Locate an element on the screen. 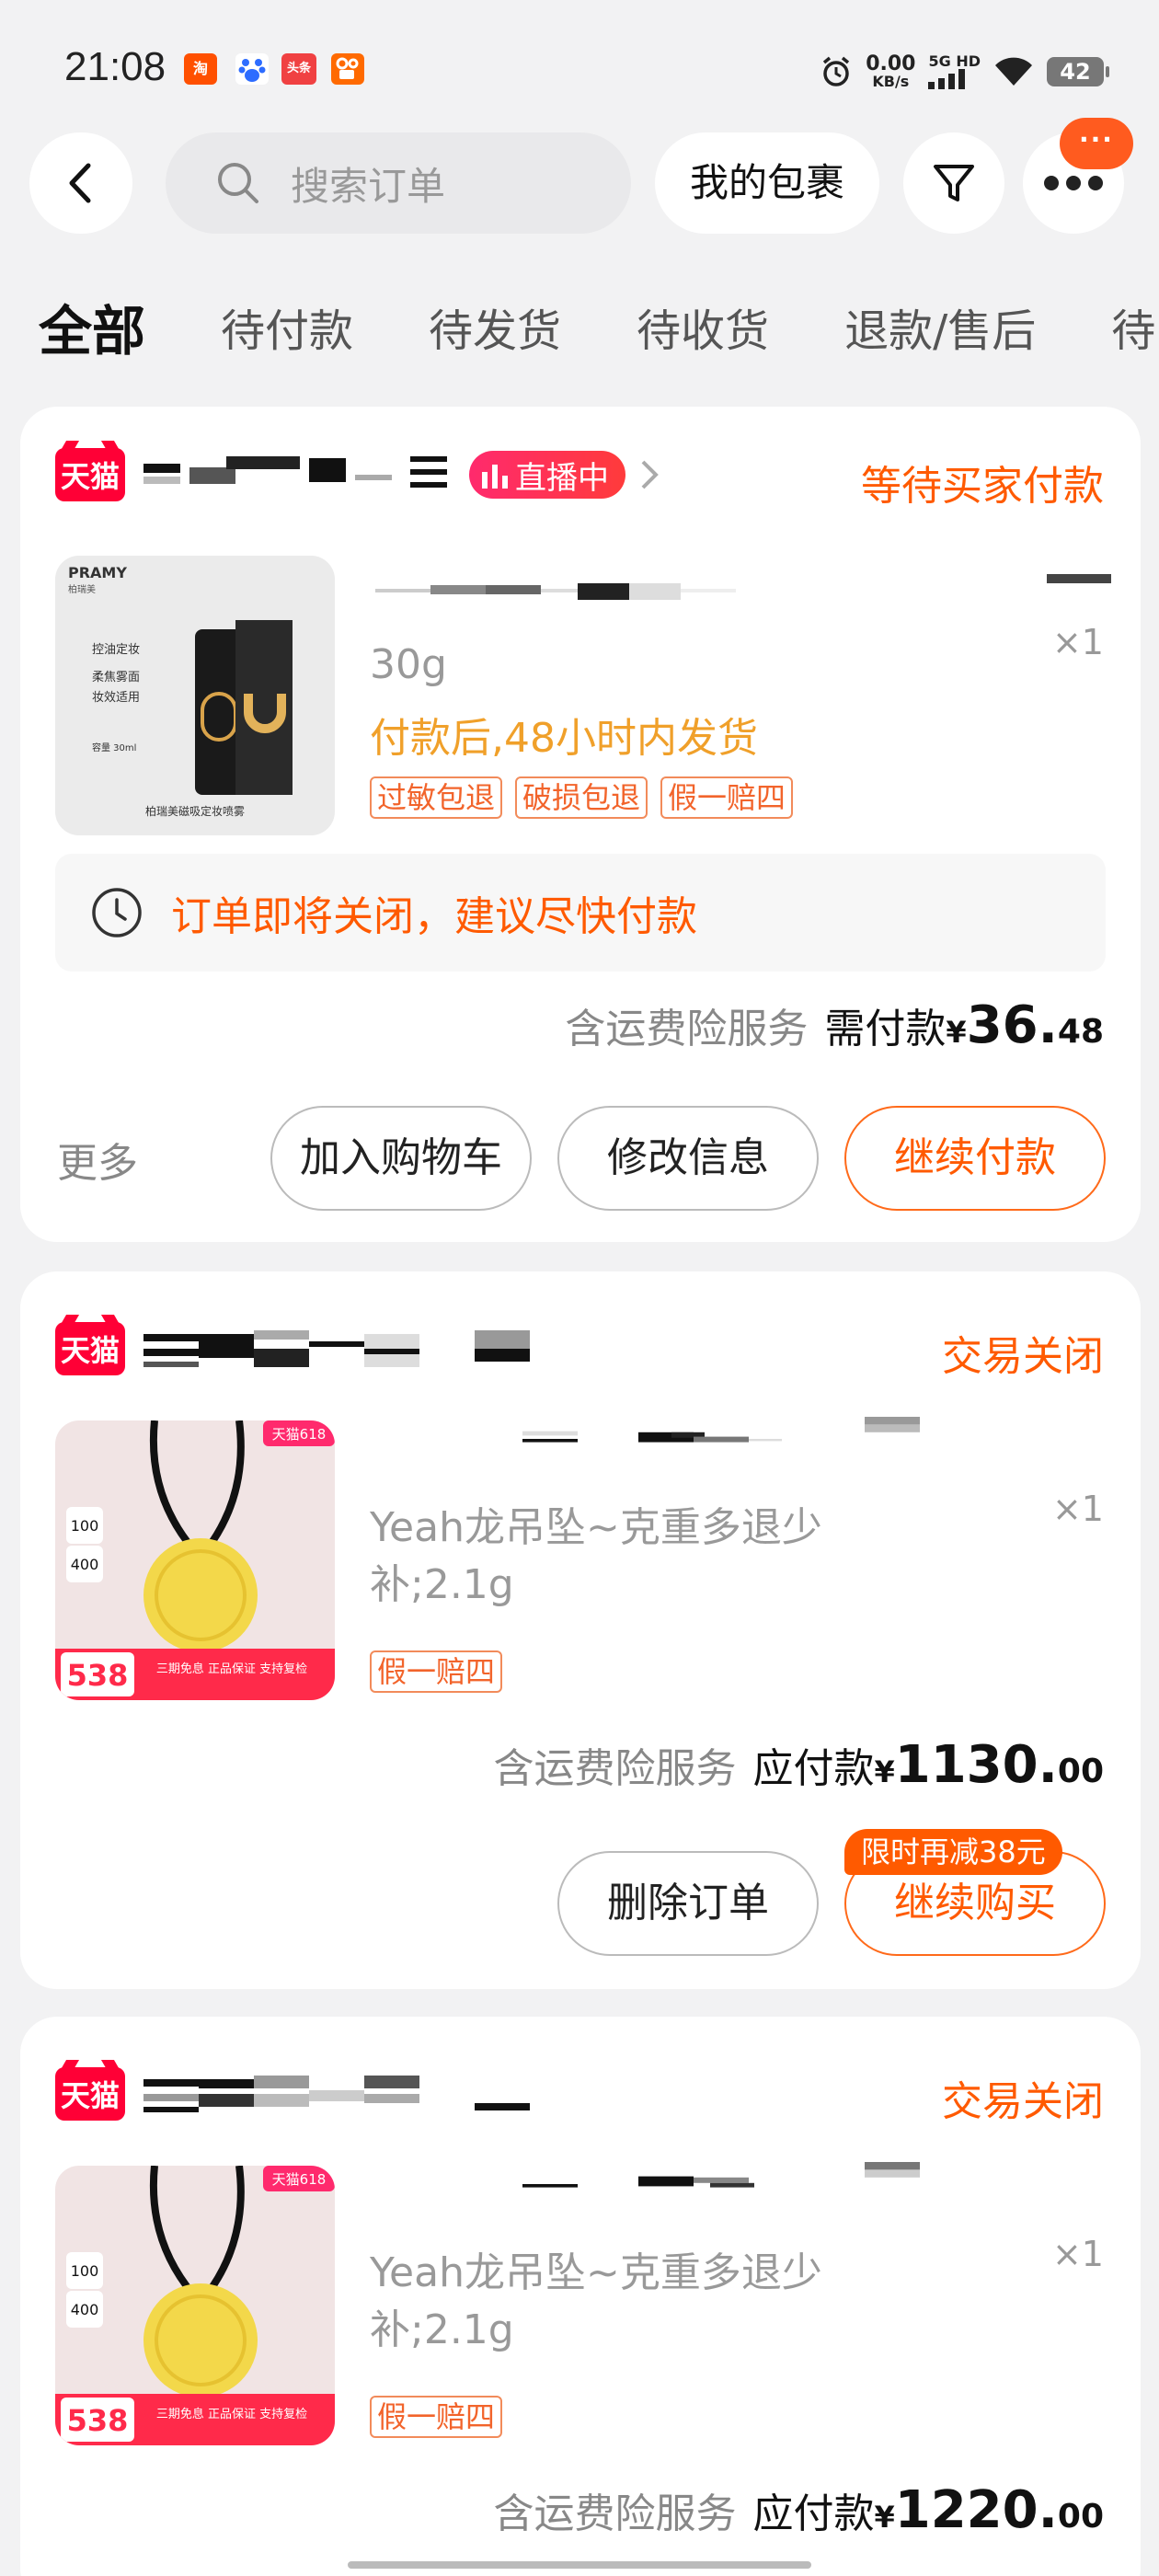 The height and width of the screenshot is (2576, 1159). svg-text: 柔焦雾面 is located at coordinates (116, 677).